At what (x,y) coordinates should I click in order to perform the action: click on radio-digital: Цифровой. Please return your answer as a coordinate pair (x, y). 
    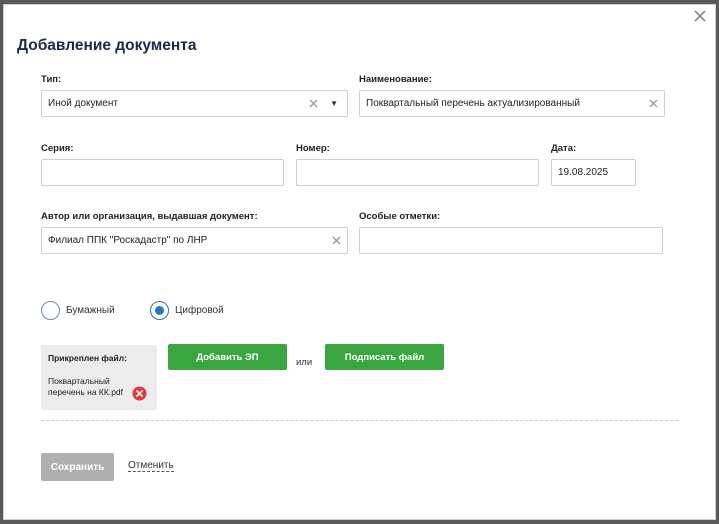
    Looking at the image, I should click on (187, 310).